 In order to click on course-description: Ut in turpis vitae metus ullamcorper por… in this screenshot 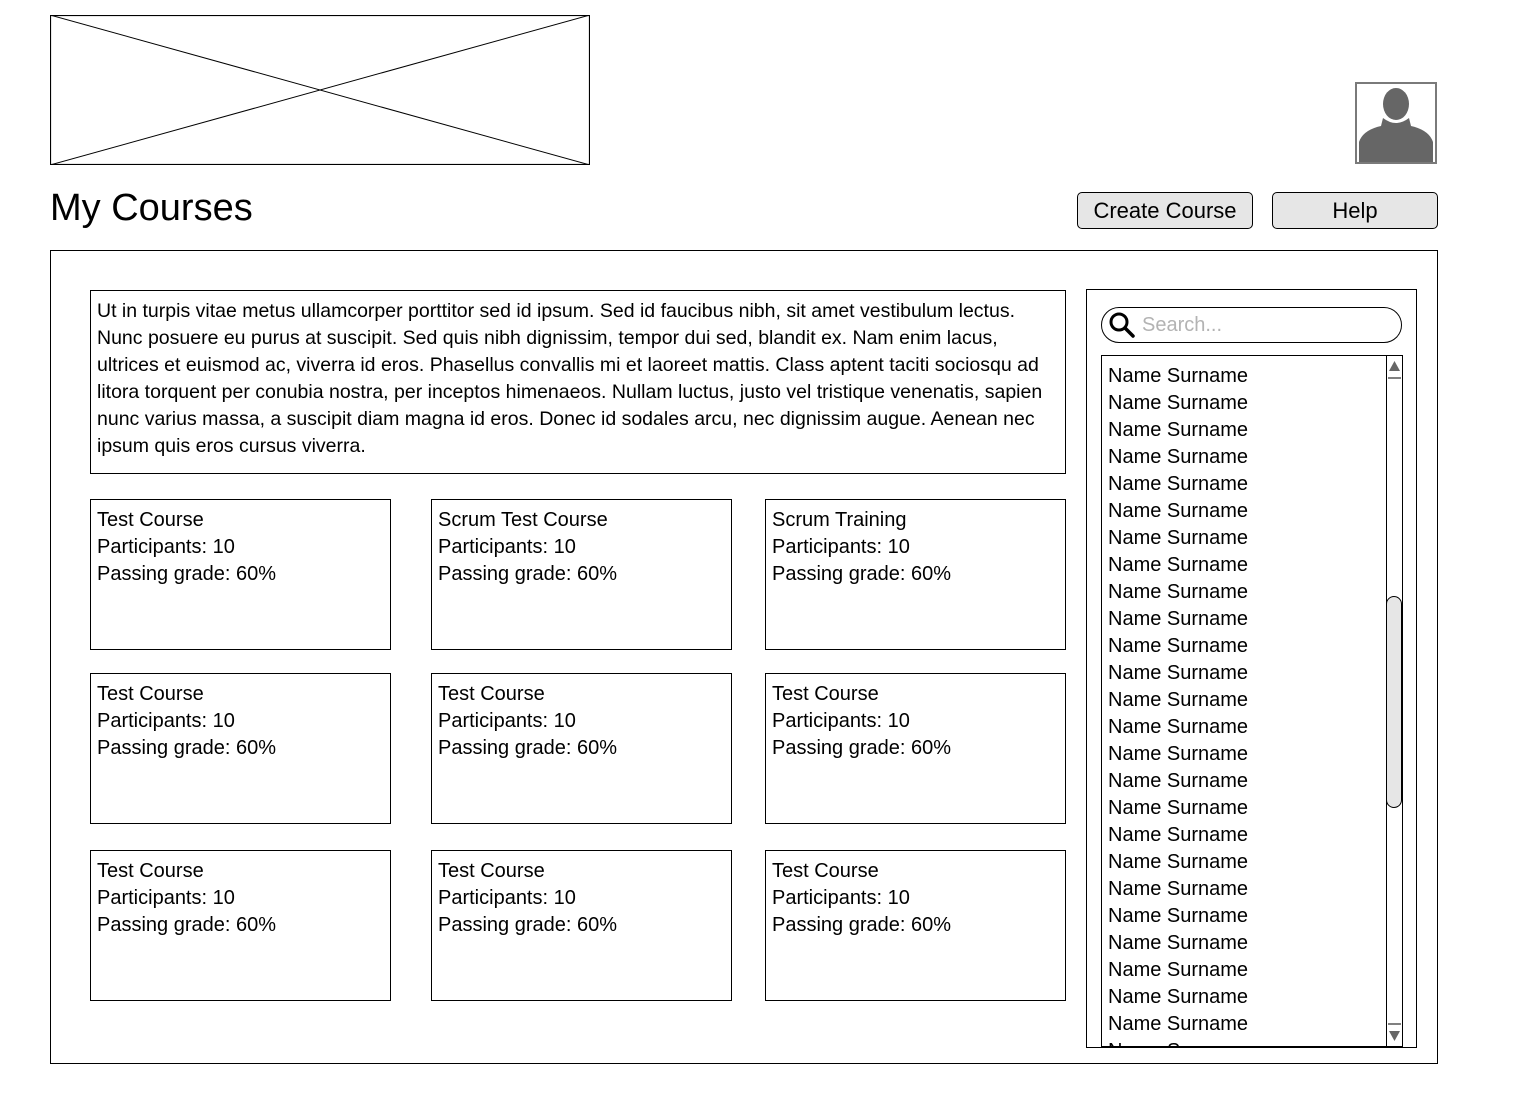, I will do `click(578, 382)`.